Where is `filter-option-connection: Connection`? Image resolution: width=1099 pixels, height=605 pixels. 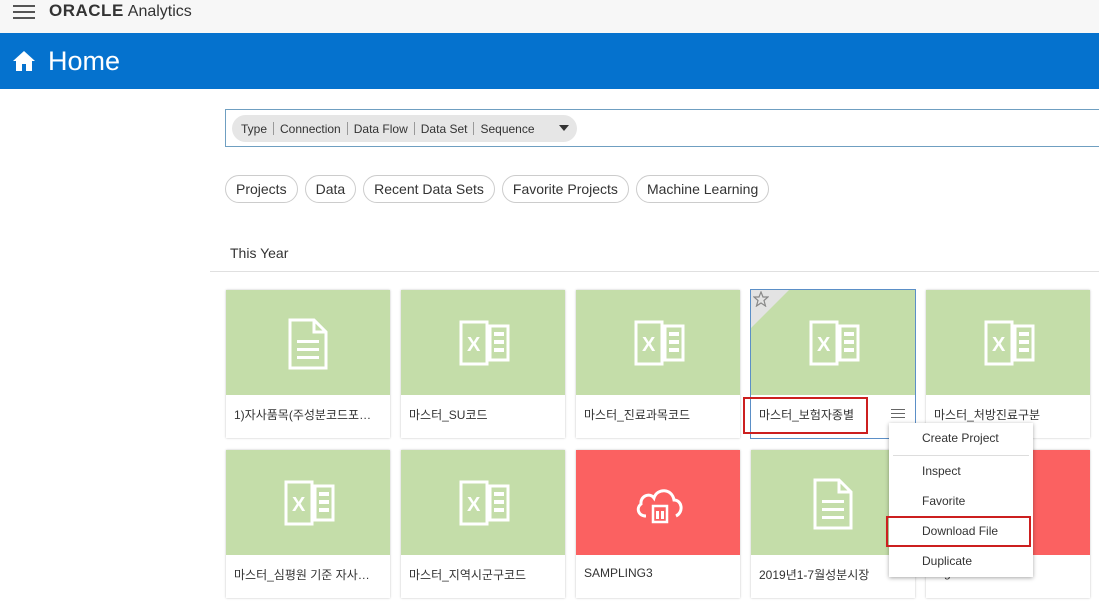 filter-option-connection: Connection is located at coordinates (310, 129).